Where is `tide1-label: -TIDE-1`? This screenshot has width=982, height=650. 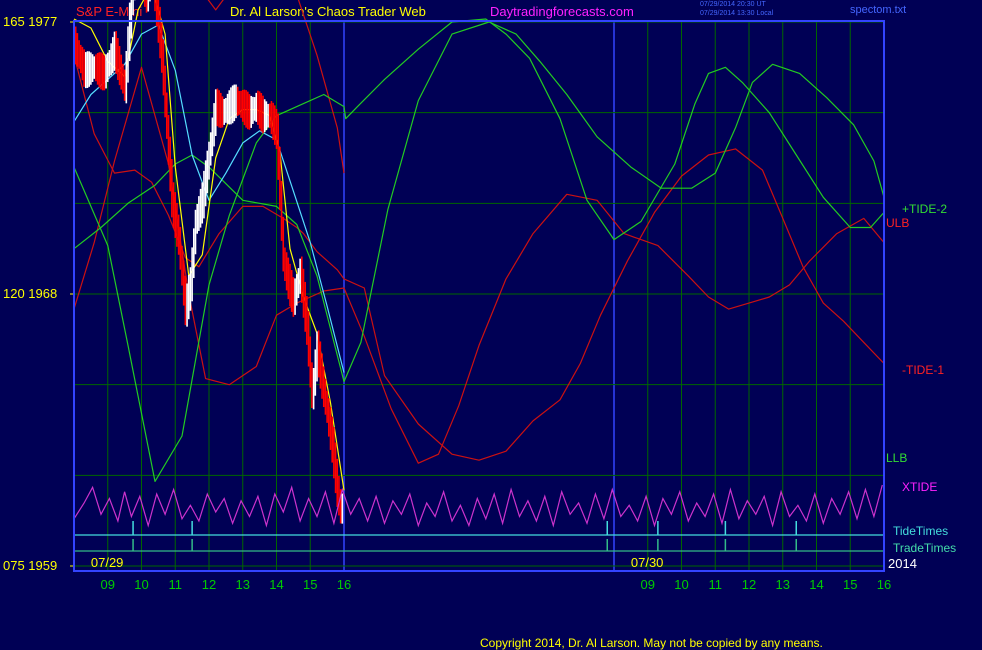 tide1-label: -TIDE-1 is located at coordinates (923, 370).